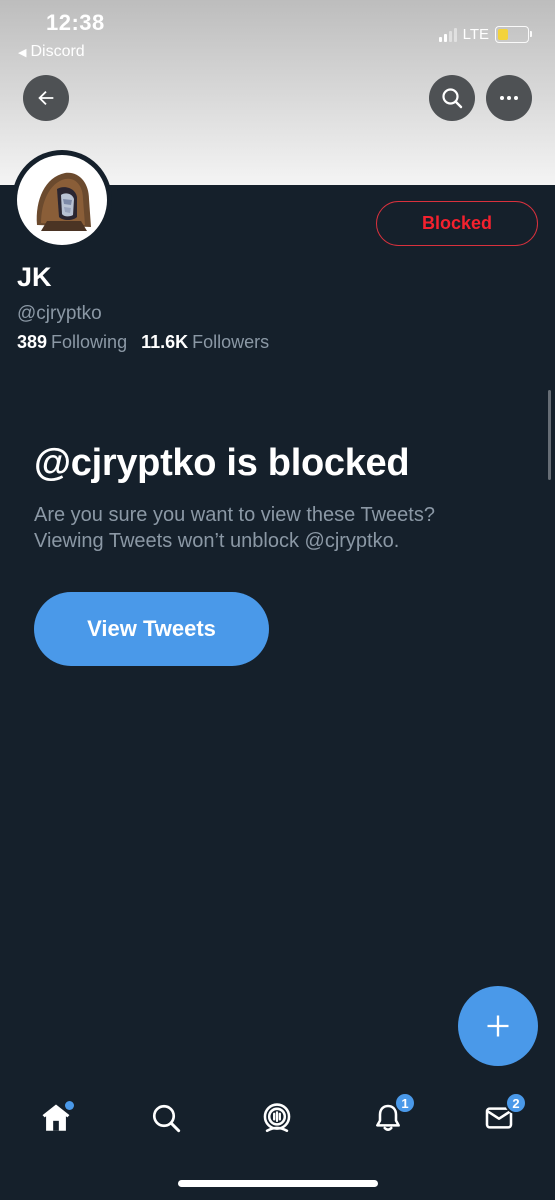 The height and width of the screenshot is (1200, 555). I want to click on back-button, so click(46, 98).